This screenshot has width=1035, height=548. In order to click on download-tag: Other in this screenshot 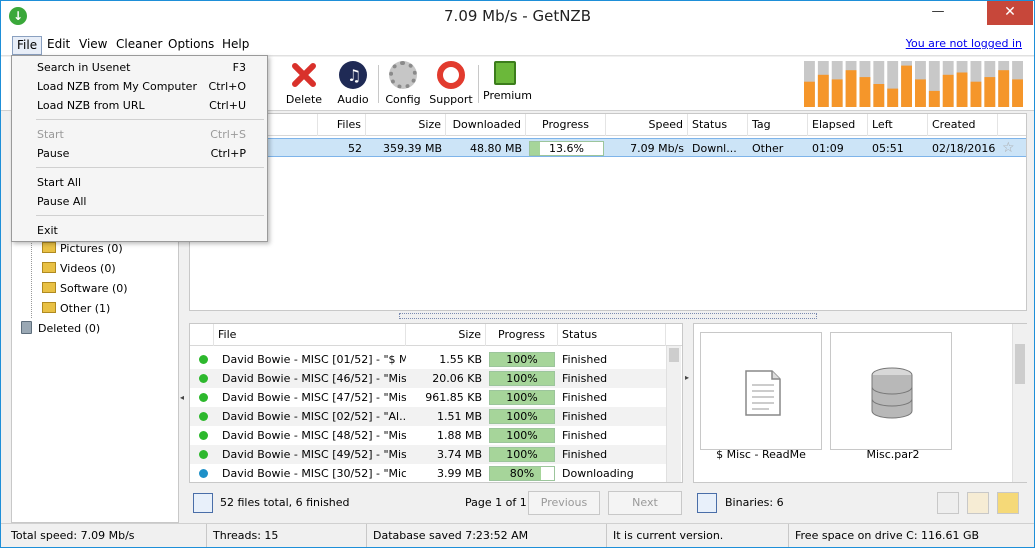, I will do `click(768, 148)`.